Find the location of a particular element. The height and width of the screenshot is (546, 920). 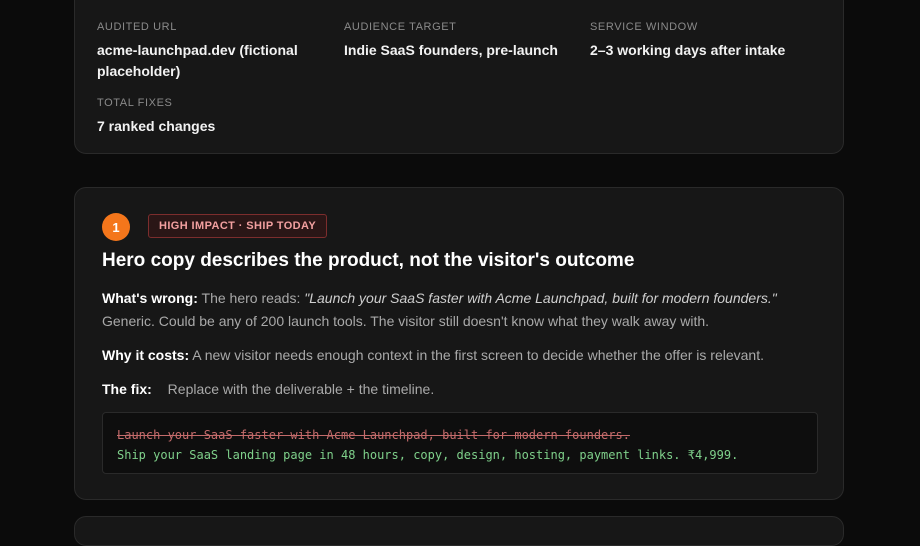

total-fixes-label: TOTAL FIXES is located at coordinates (135, 103).